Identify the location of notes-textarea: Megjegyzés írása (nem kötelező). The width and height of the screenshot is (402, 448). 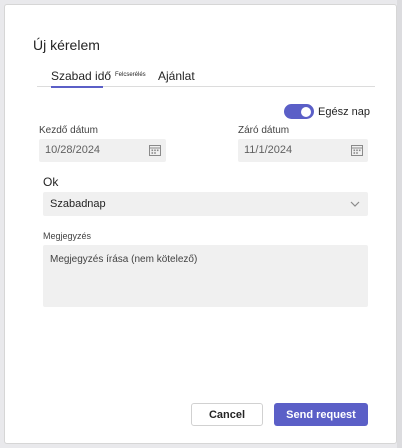
(205, 276).